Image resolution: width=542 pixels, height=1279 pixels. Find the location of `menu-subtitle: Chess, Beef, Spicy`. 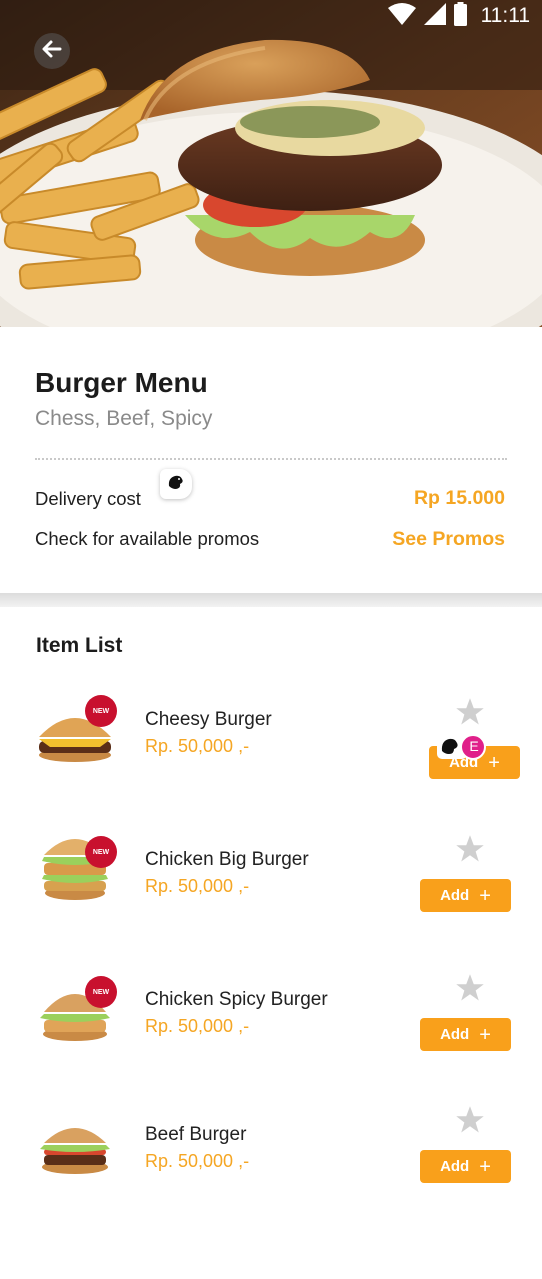

menu-subtitle: Chess, Beef, Spicy is located at coordinates (124, 418).